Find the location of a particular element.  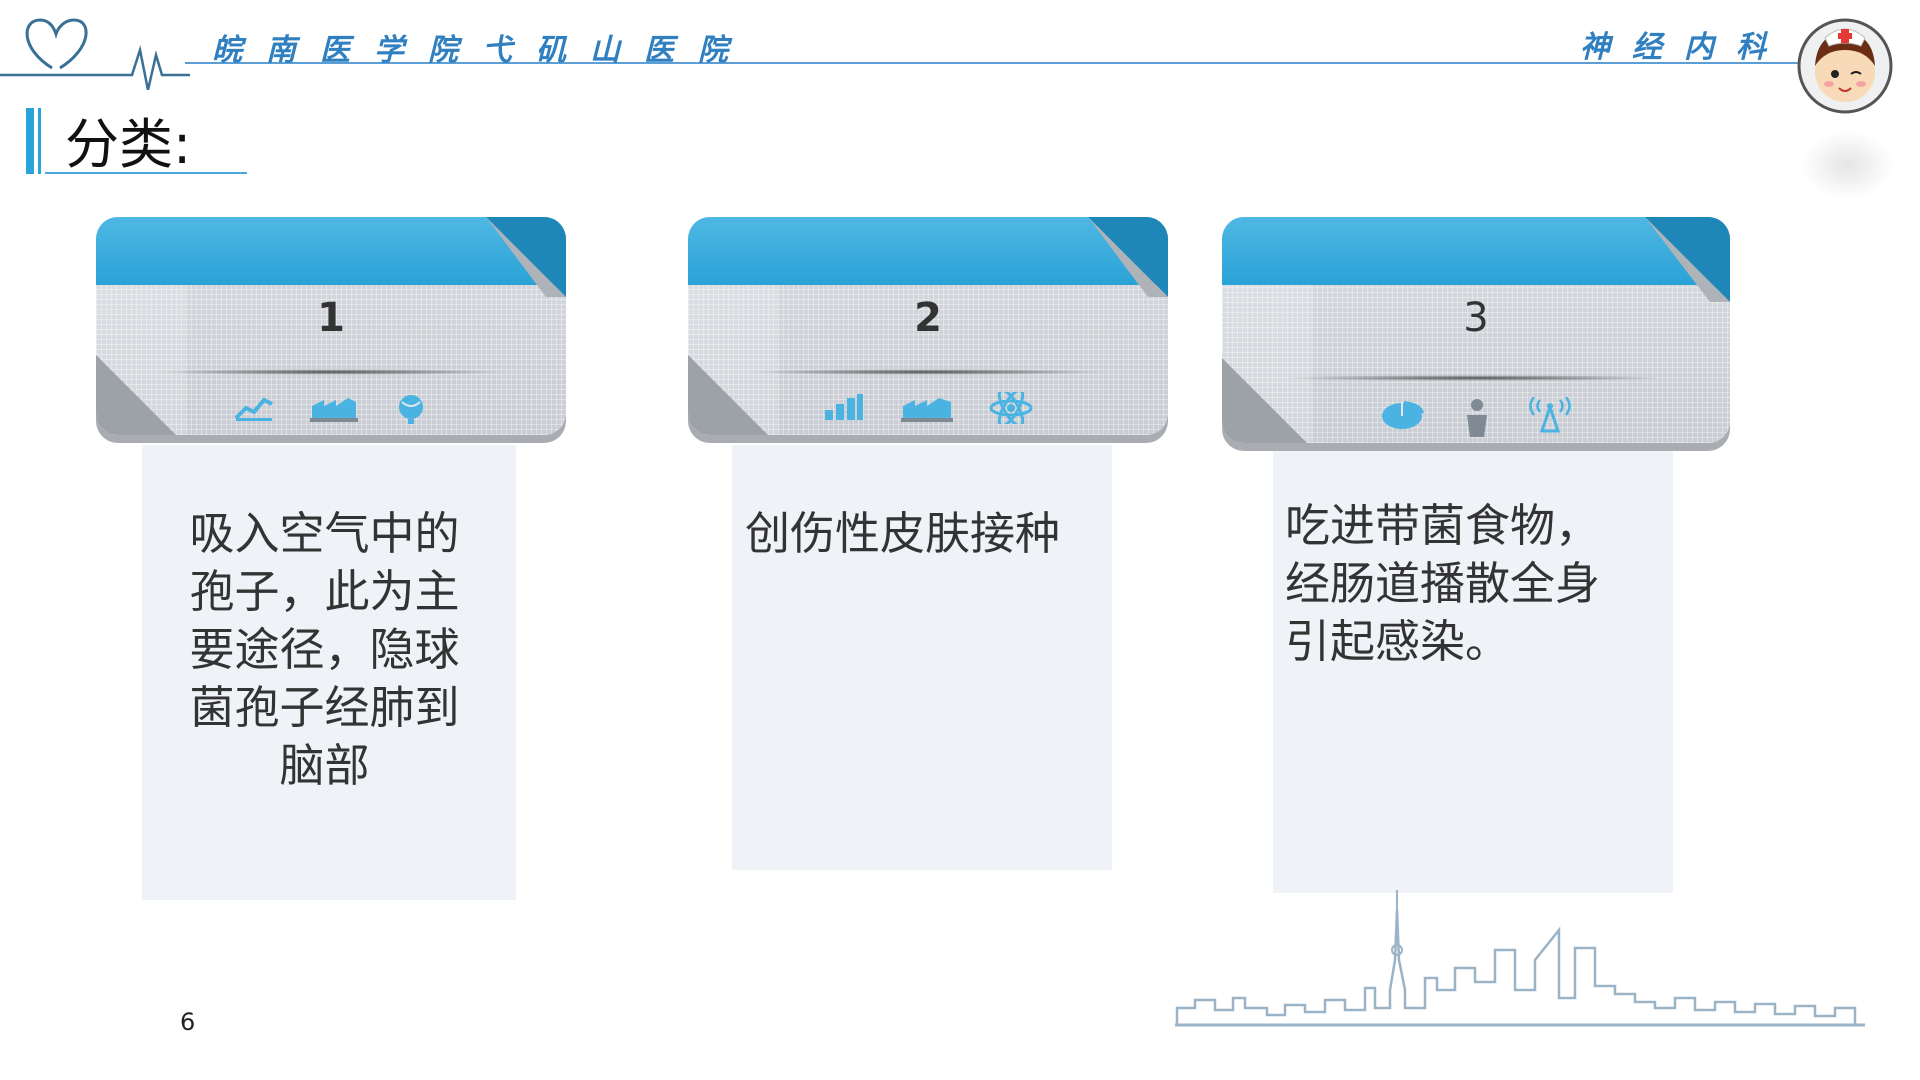

city-skyline-icon is located at coordinates (1520, 958).